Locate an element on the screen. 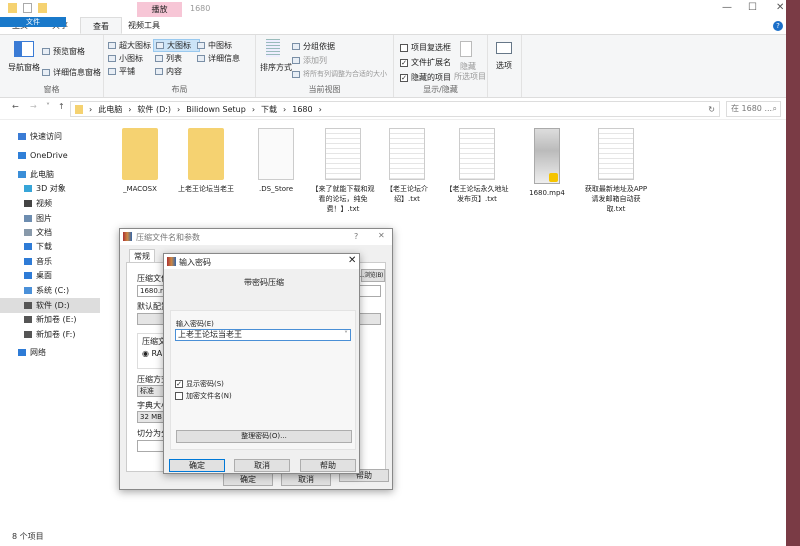 Image resolution: width=800 pixels, height=546 pixels. tab-view: 查看 is located at coordinates (101, 25).